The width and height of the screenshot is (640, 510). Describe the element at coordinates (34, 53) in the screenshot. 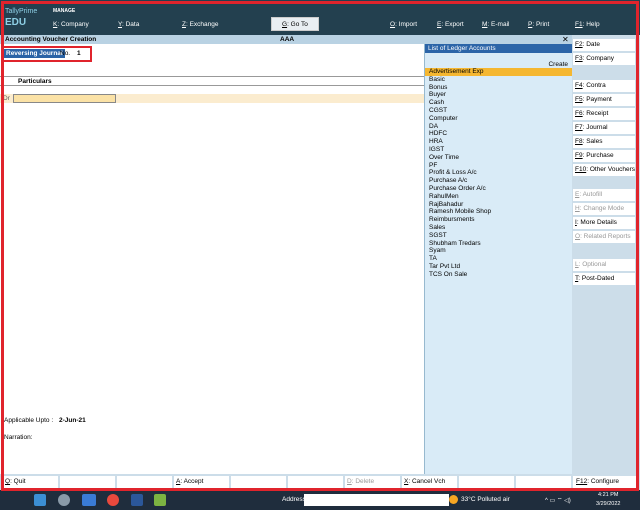

I see `voucher-type-badge: Reversing Journal` at that location.